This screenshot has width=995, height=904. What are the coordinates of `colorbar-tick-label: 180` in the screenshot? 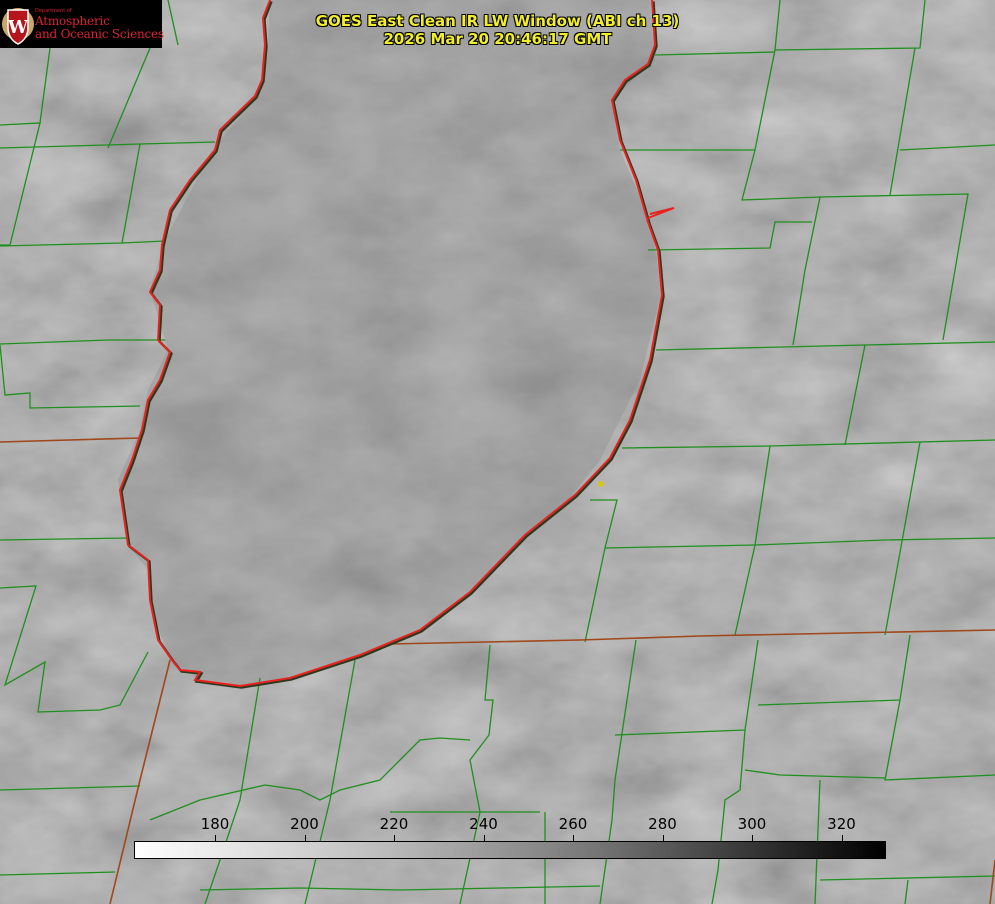 It's located at (215, 824).